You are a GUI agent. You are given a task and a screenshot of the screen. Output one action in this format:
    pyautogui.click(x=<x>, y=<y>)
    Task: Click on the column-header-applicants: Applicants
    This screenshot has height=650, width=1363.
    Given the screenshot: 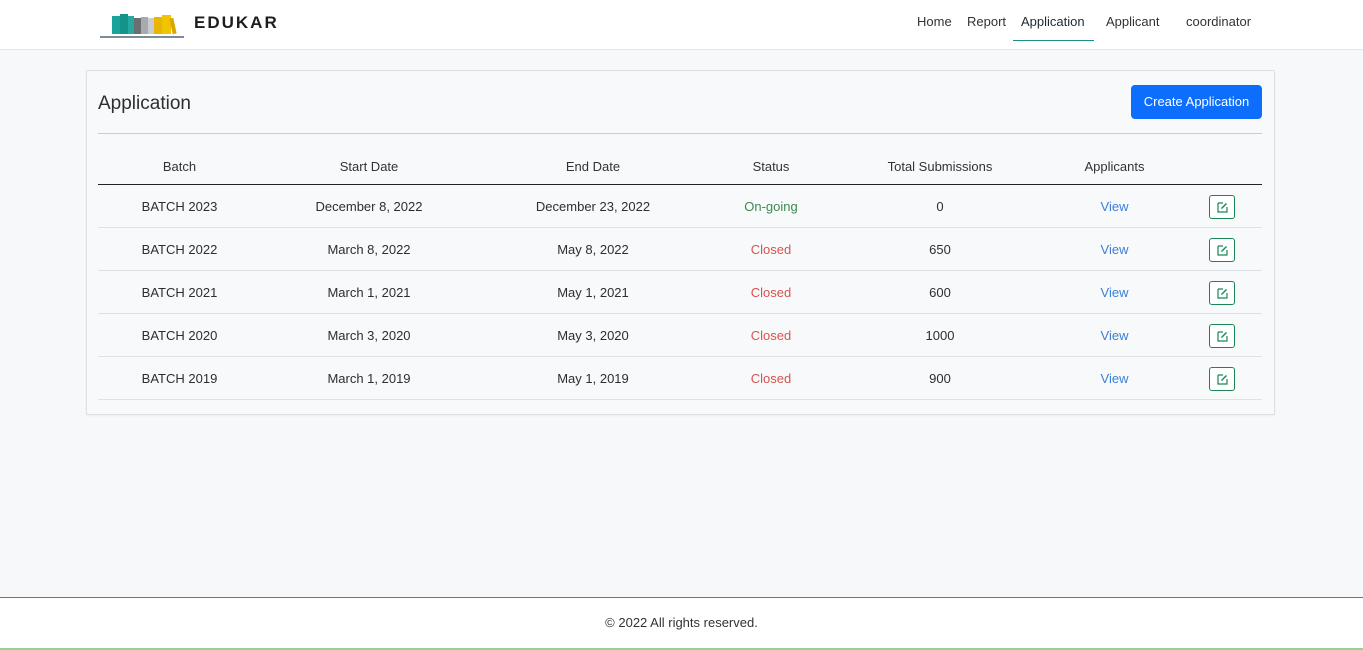 What is the action you would take?
    pyautogui.click(x=1114, y=167)
    